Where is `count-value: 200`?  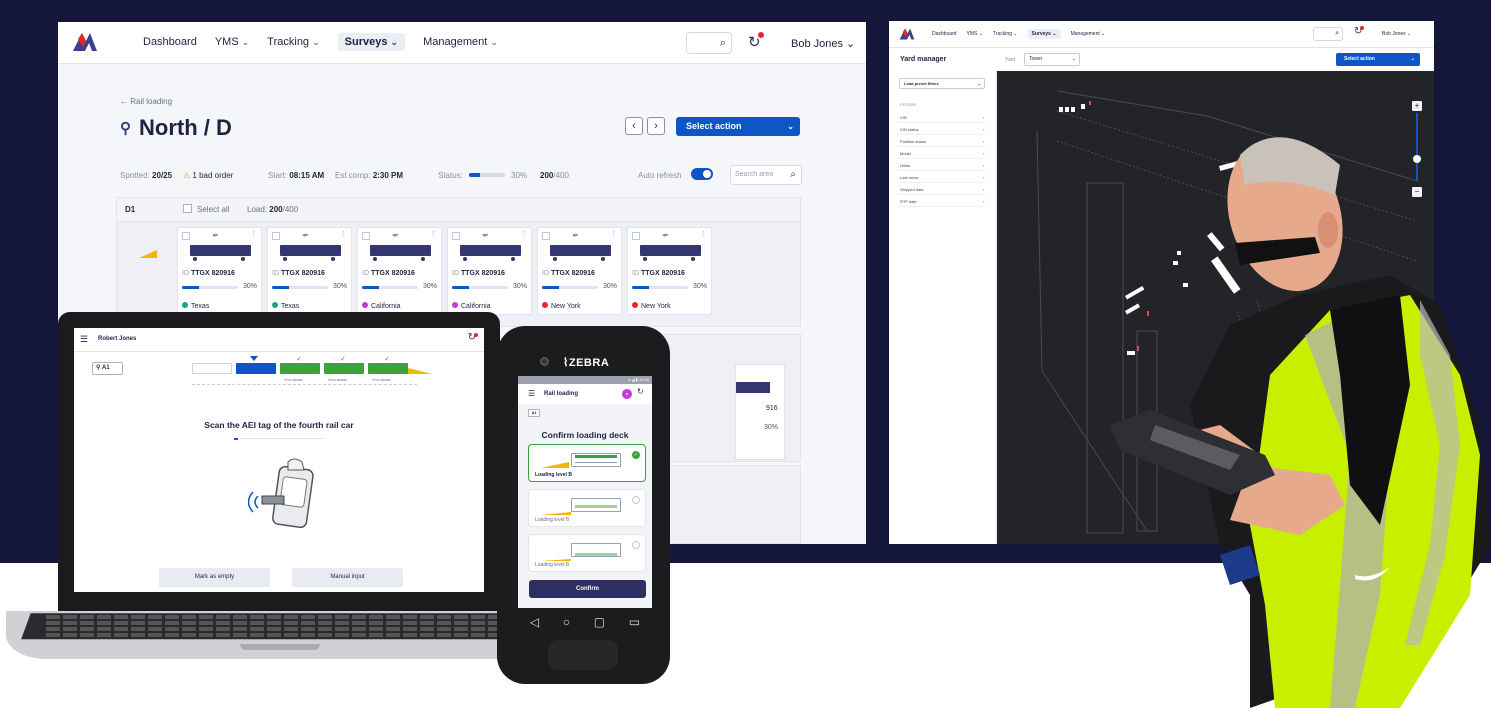 count-value: 200 is located at coordinates (547, 175).